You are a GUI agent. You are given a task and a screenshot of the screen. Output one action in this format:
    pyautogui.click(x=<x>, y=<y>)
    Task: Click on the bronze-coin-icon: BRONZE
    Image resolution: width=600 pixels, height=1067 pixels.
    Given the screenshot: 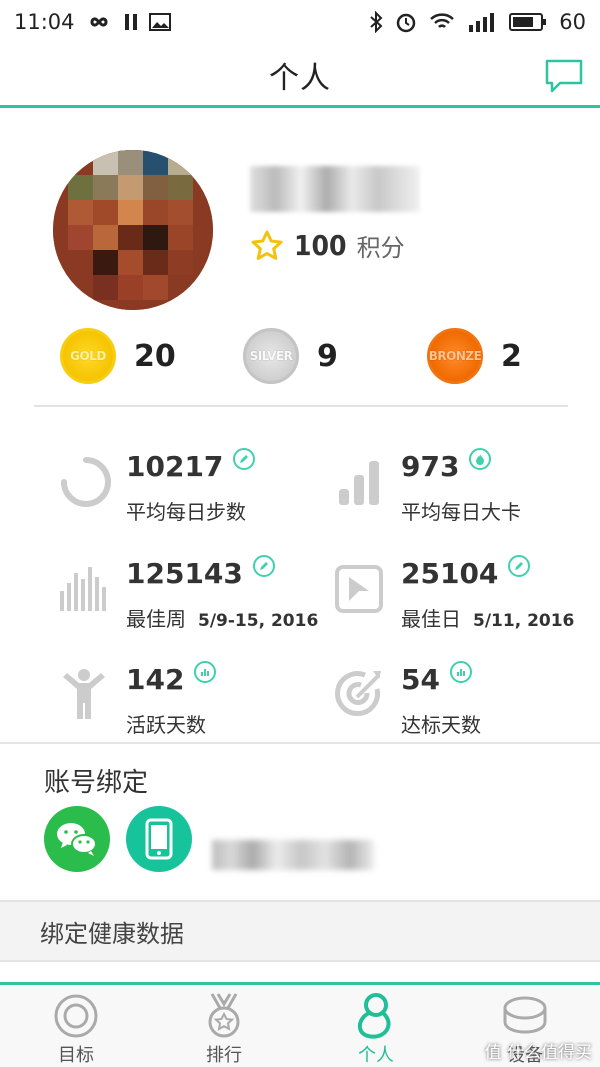 What is the action you would take?
    pyautogui.click(x=455, y=356)
    